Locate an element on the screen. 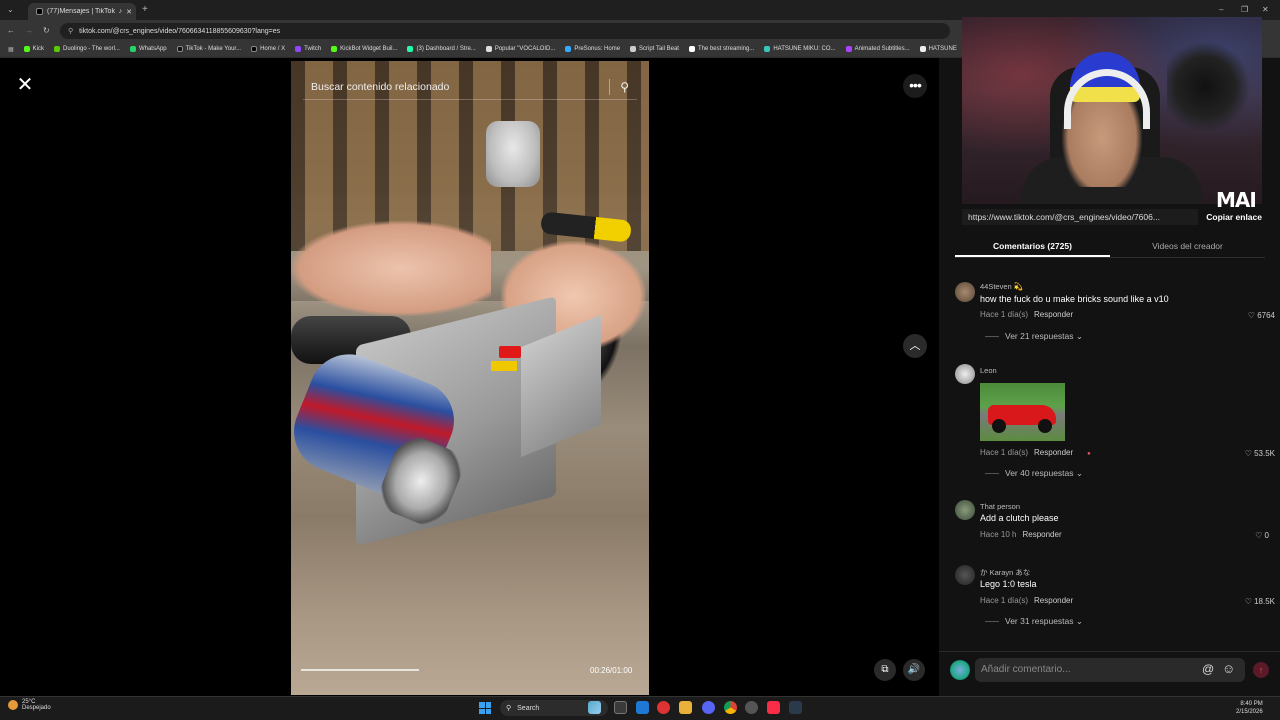  bookmark-presonus: PreSonus: Home is located at coordinates (592, 49).